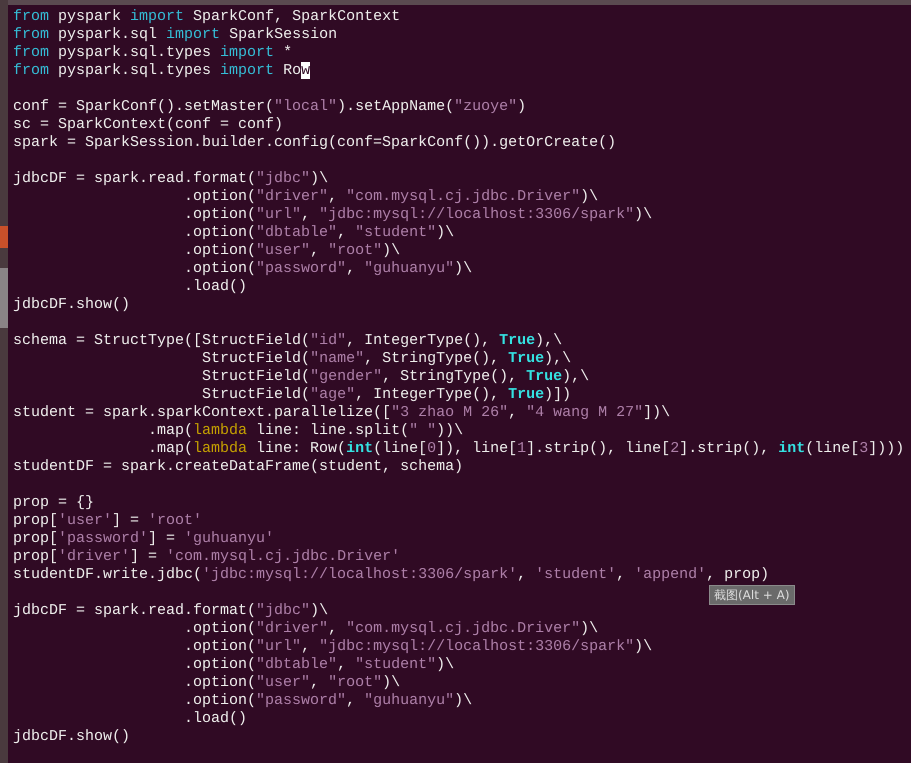 Image resolution: width=911 pixels, height=763 pixels. Describe the element at coordinates (386, 395) in the screenshot. I see `code-line: StructField("age", IntegerType(), True)])` at that location.